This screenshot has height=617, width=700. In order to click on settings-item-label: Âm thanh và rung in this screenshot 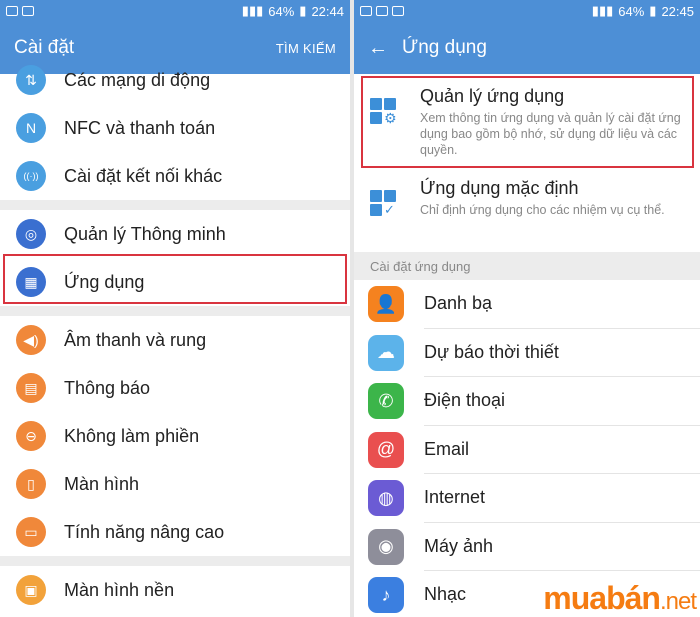, I will do `click(135, 339)`.